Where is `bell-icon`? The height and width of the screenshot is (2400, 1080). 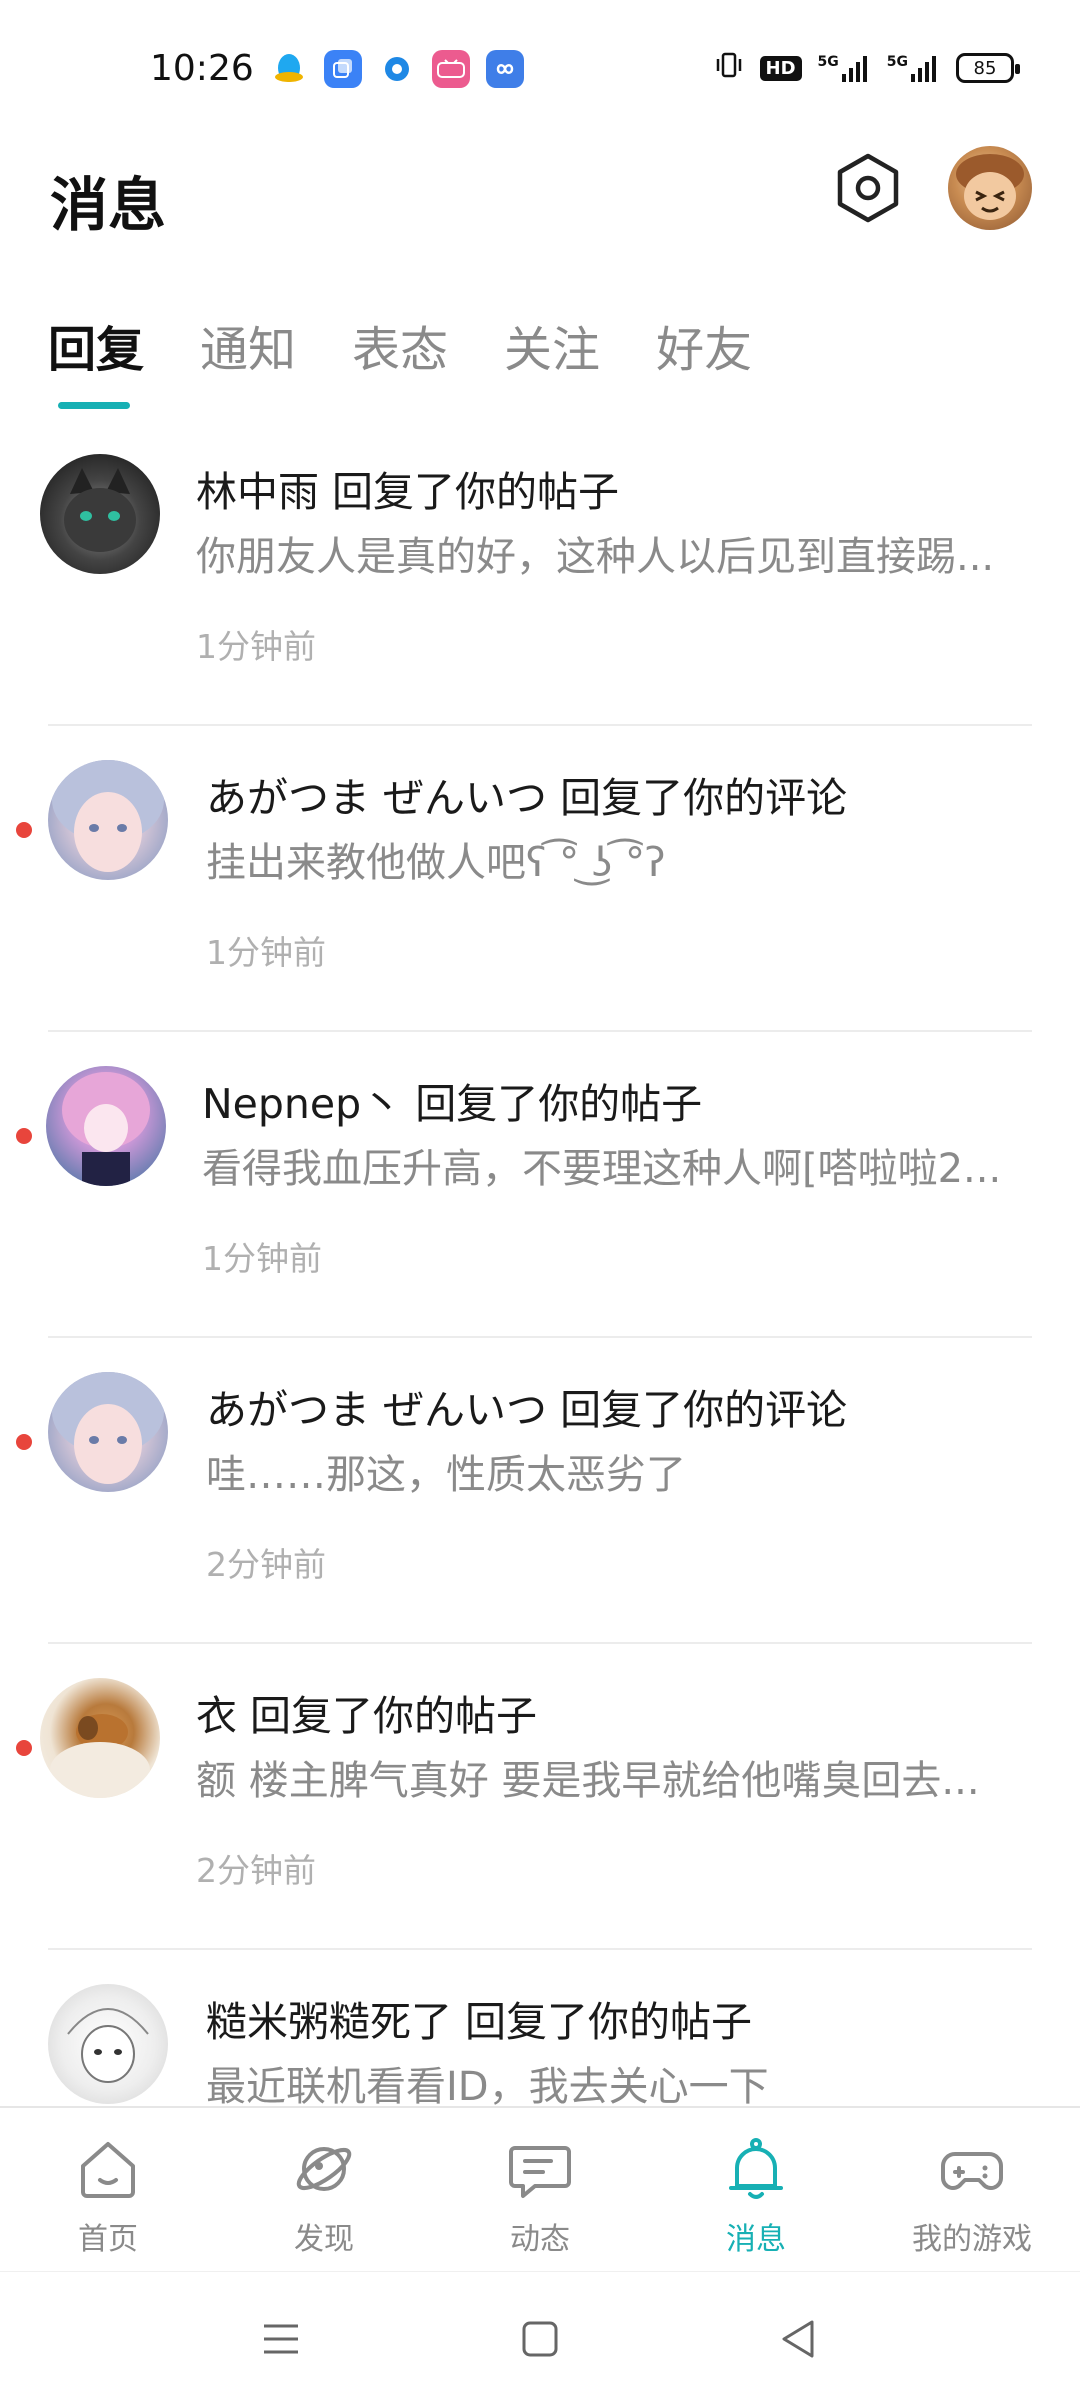
bell-icon is located at coordinates (756, 2168).